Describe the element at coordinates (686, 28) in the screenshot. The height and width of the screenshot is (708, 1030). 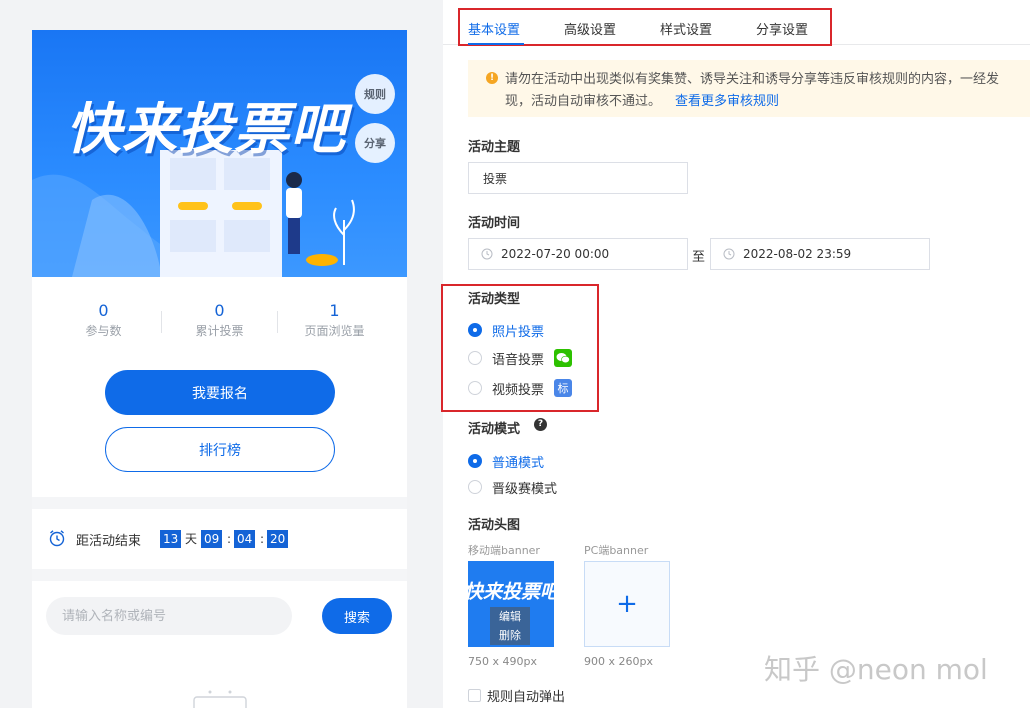
I see `tab-style-settings: 样式设置` at that location.